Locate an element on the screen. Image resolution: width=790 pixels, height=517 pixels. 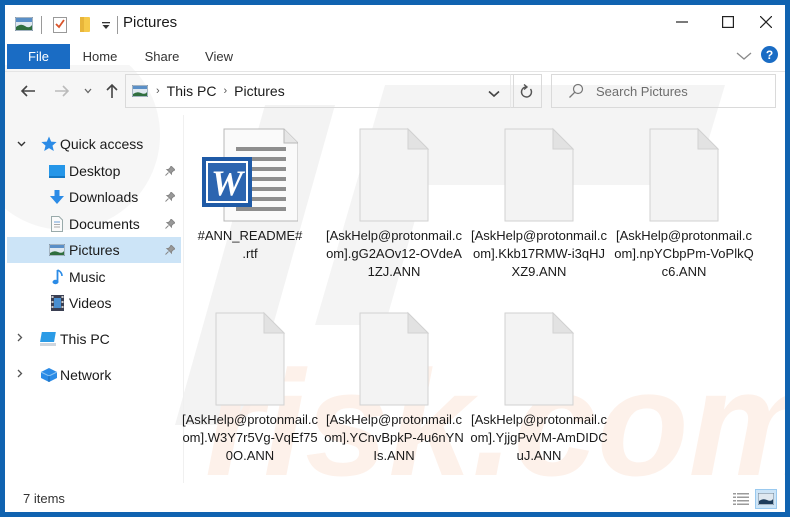
arrow-right-icon is located at coordinates (62, 91).